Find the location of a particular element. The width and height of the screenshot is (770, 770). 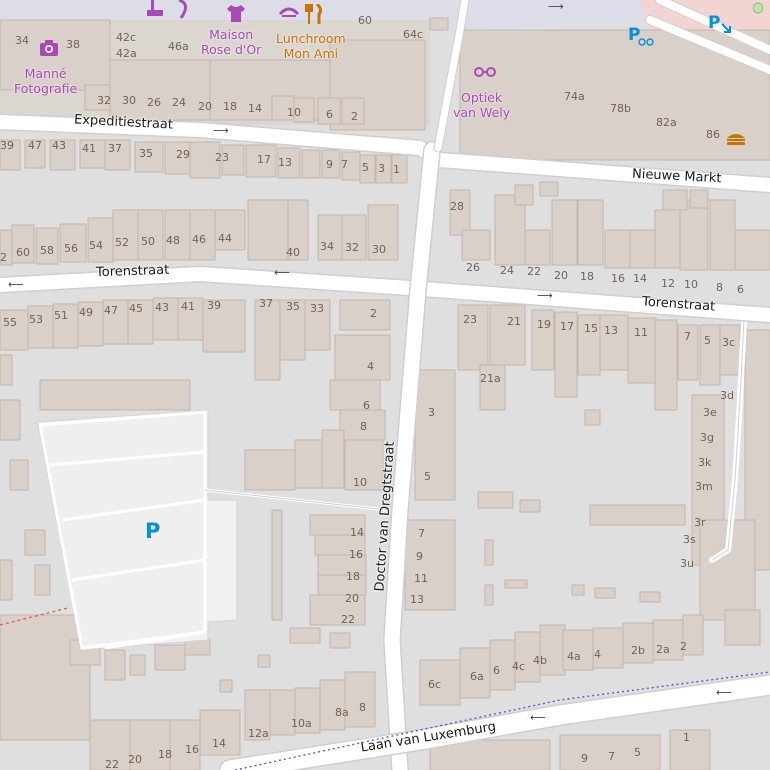

hairdresser-icon is located at coordinates (185, 10).